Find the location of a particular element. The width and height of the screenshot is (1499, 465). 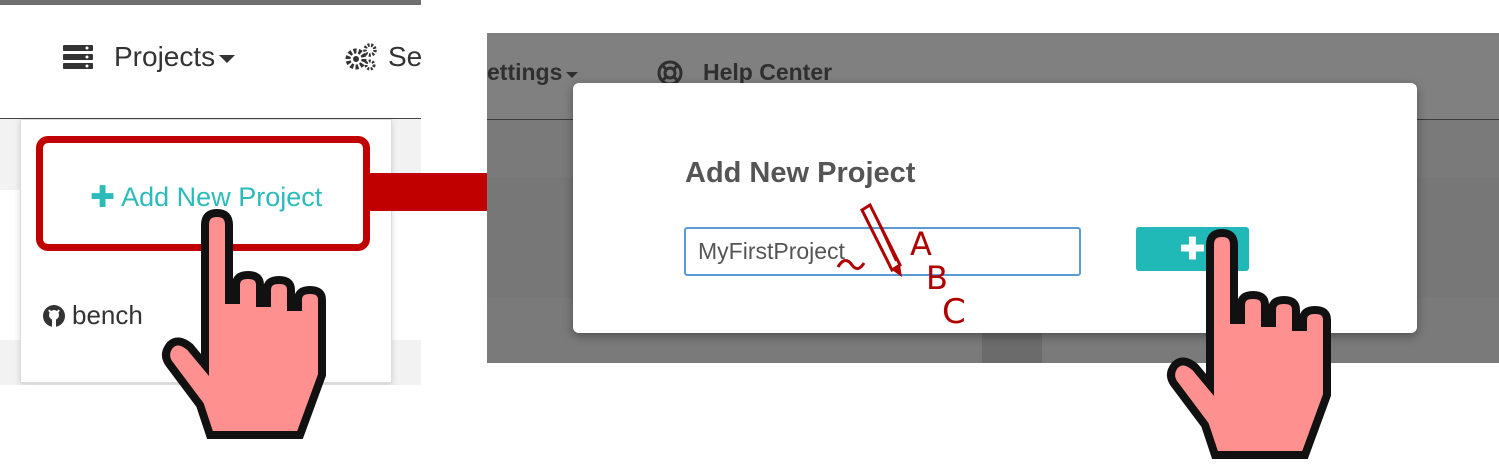

nav-projects: Projects is located at coordinates (149, 57).